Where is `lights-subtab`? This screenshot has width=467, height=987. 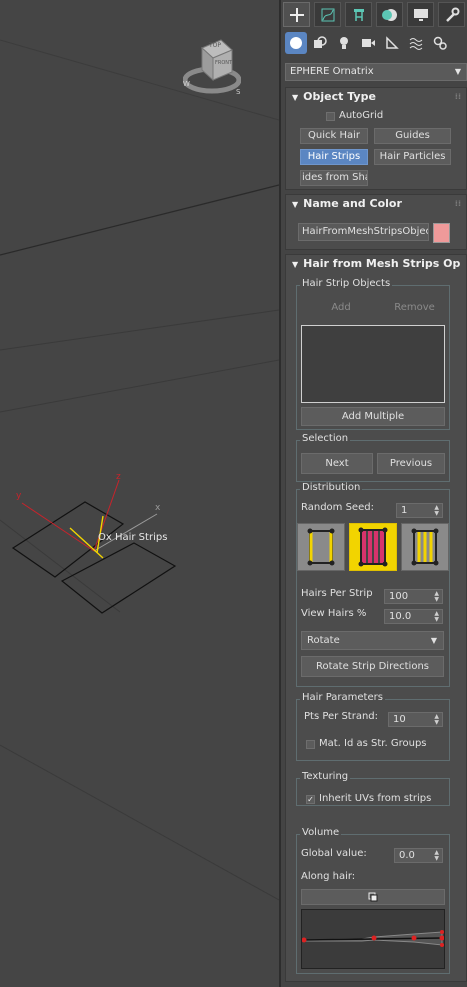 lights-subtab is located at coordinates (344, 43).